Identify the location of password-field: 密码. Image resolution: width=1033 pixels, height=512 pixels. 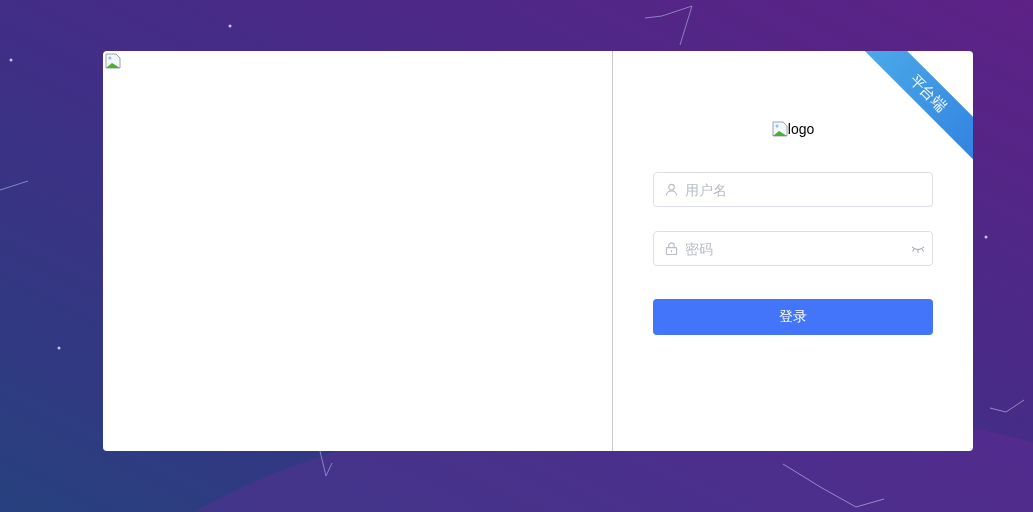
(793, 248).